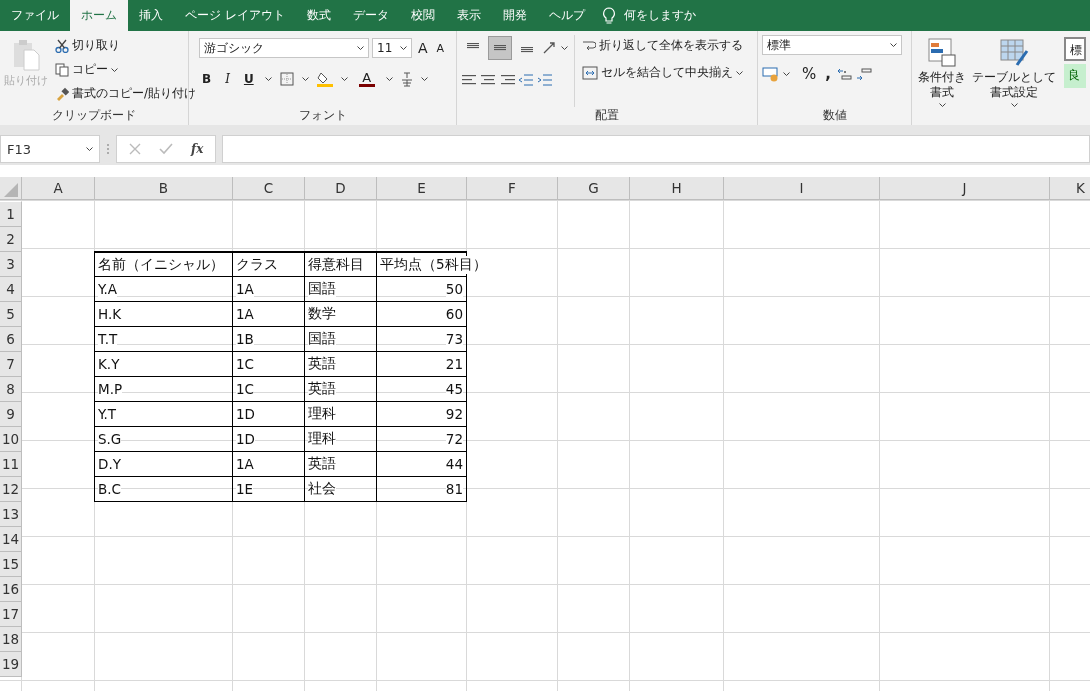  I want to click on row-header: 7, so click(11, 364).